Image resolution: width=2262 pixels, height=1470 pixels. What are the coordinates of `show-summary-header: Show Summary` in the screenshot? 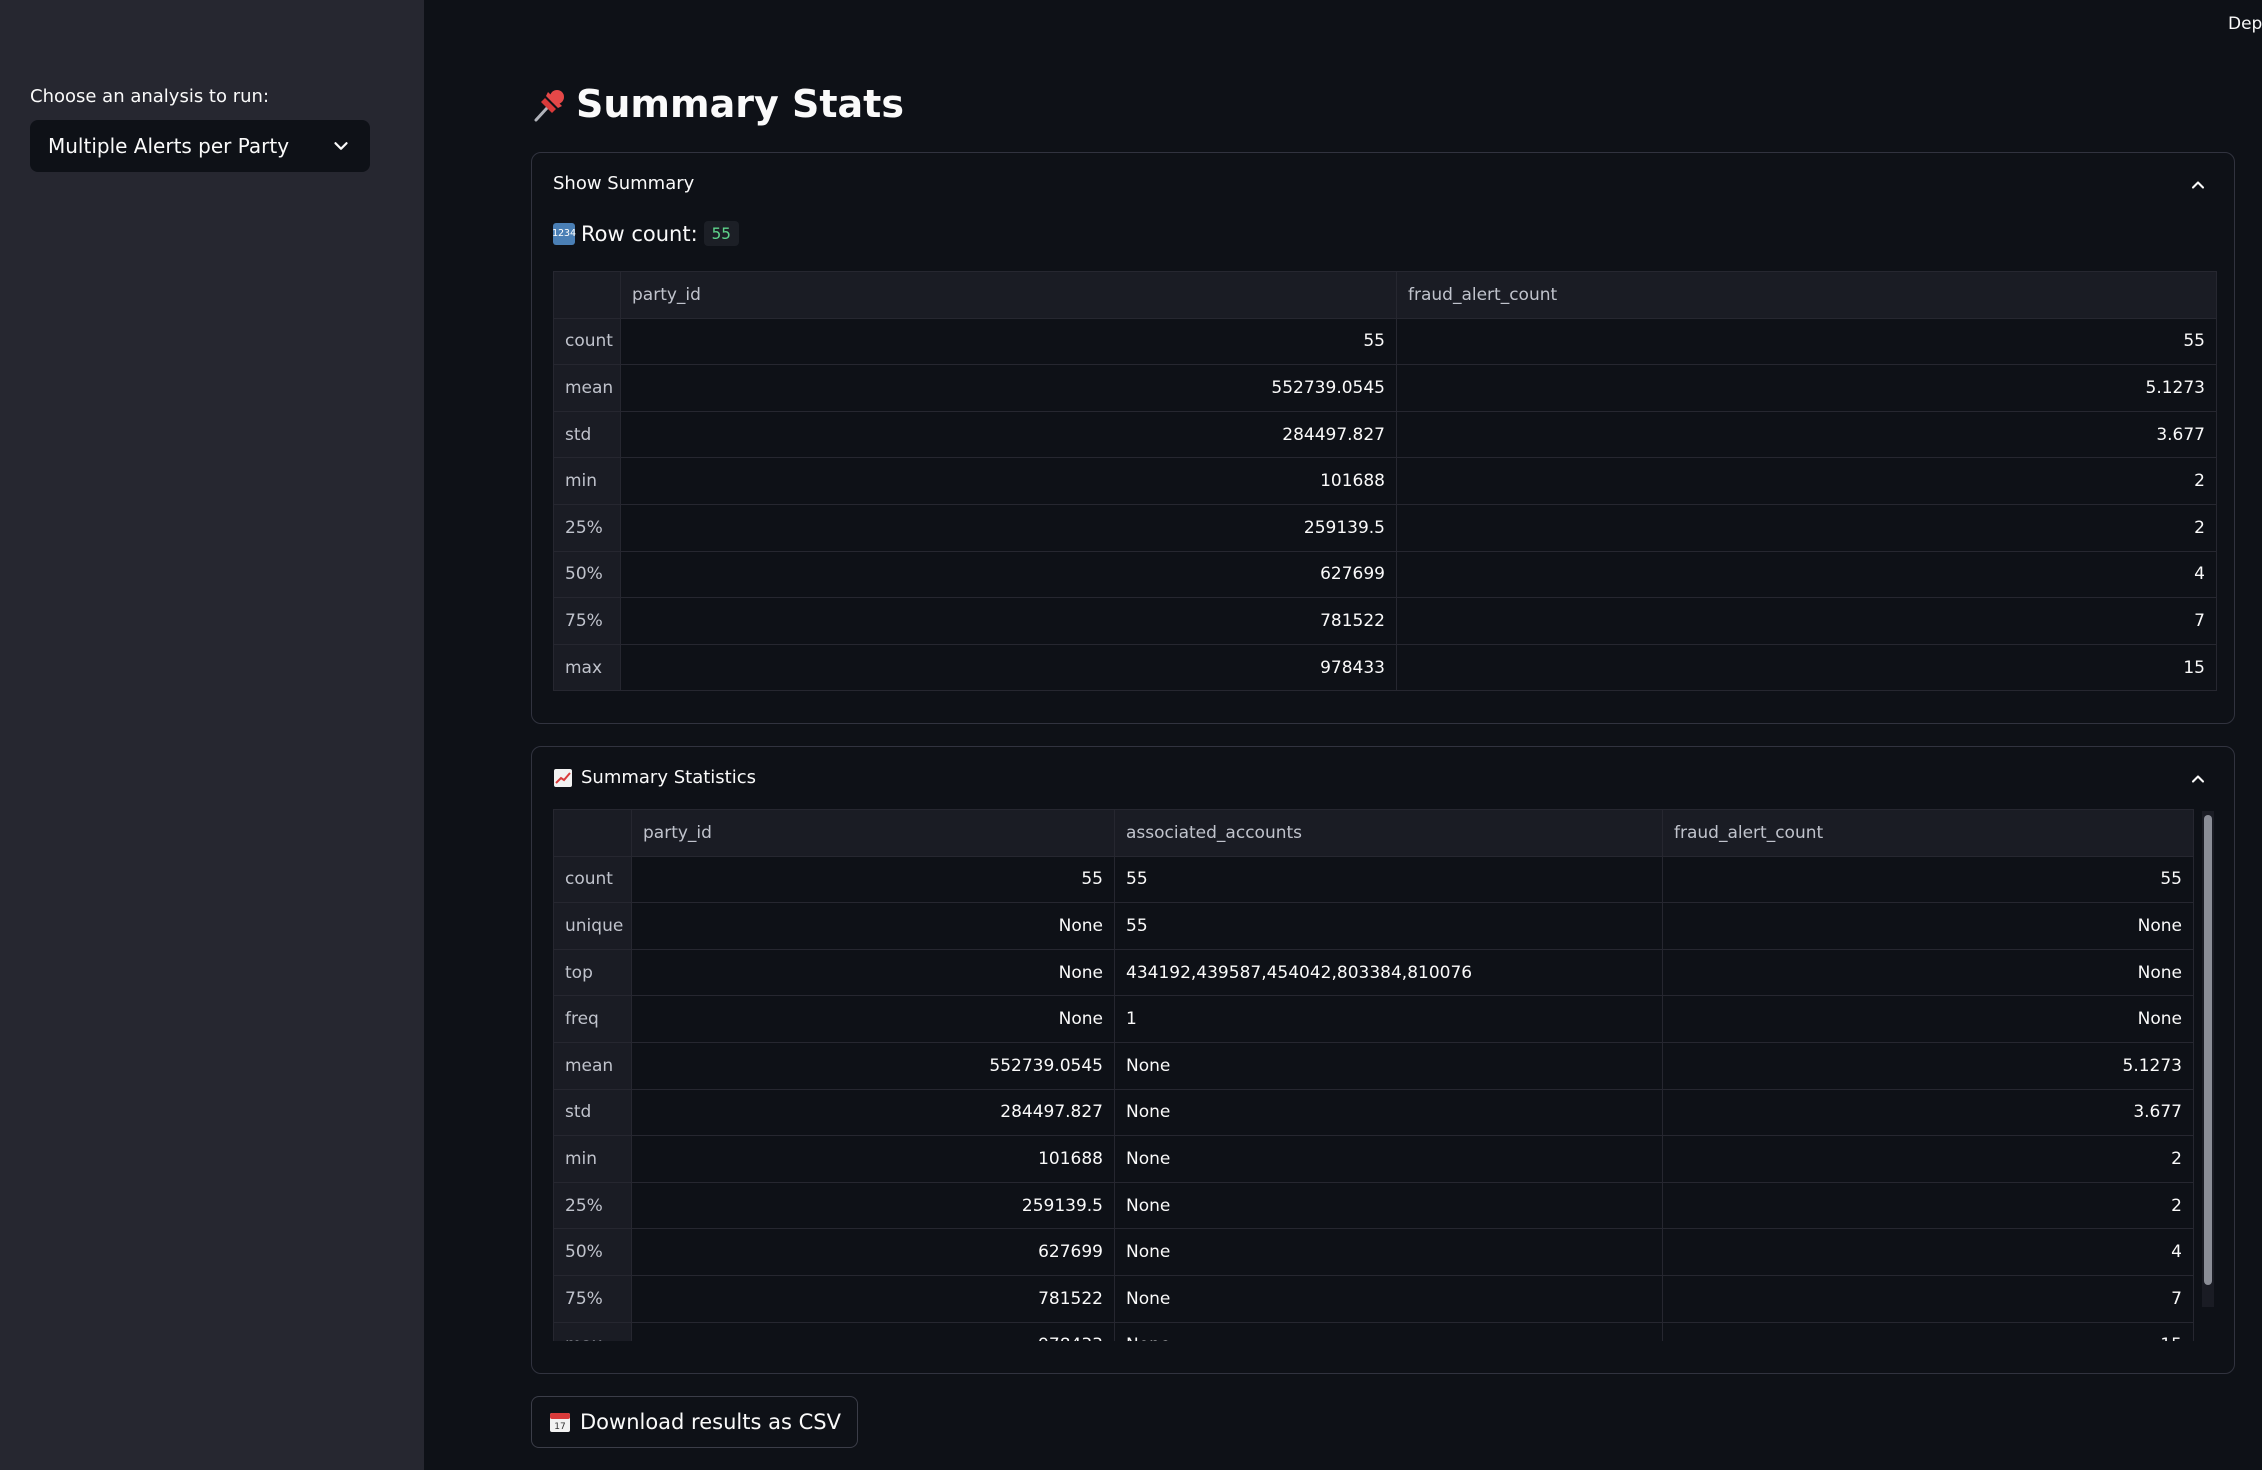 It's located at (623, 183).